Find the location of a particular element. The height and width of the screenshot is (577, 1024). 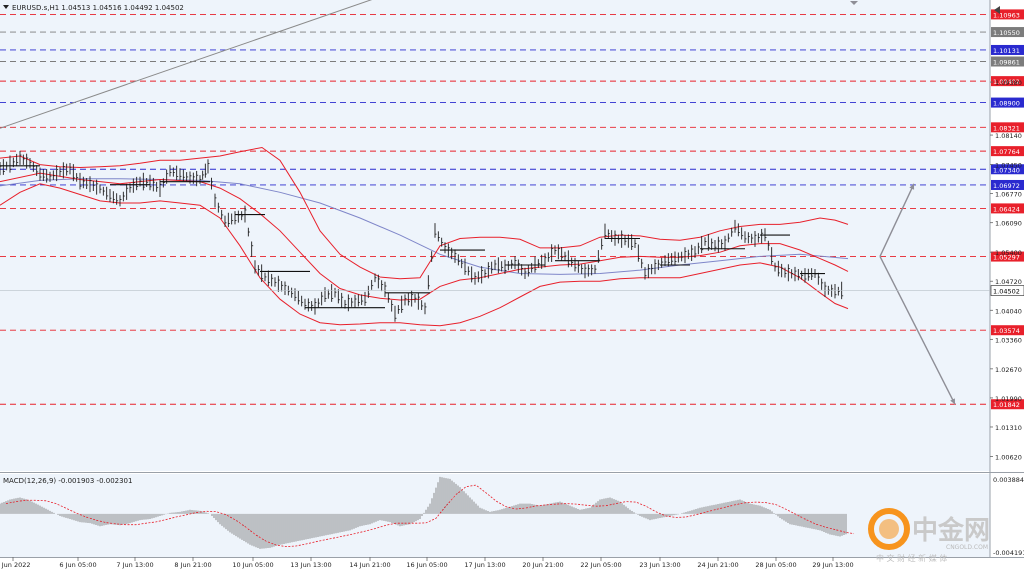

x-tick-label: 22 Jun 05:00 is located at coordinates (600, 565).